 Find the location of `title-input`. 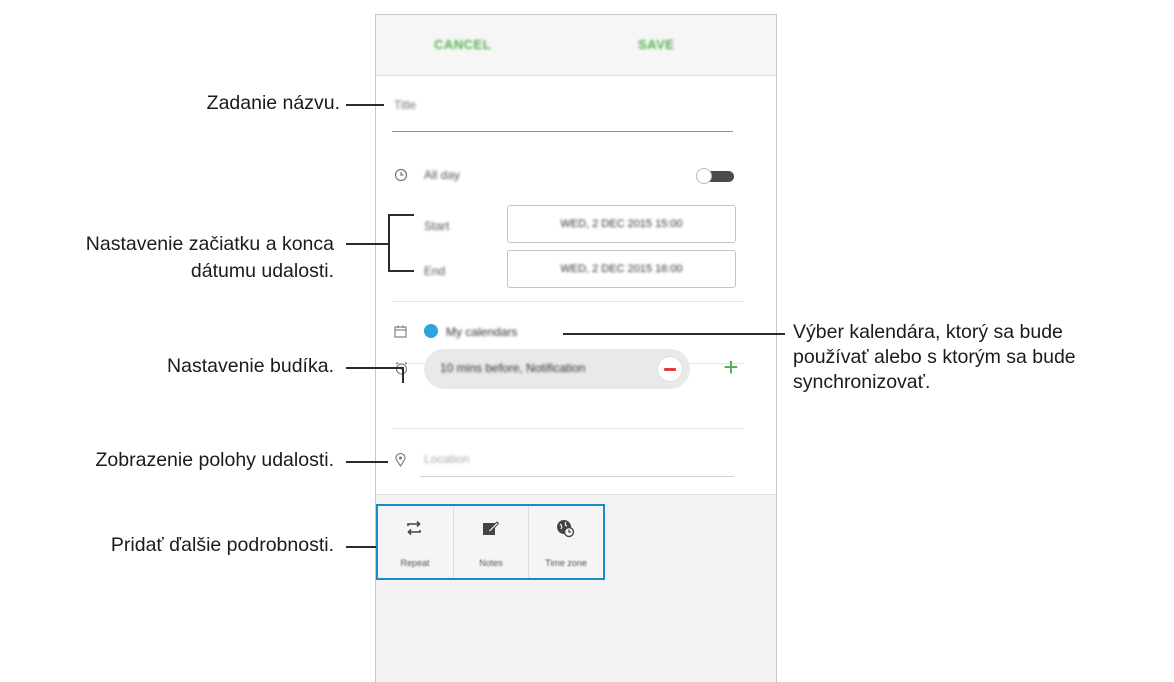

title-input is located at coordinates (564, 105).